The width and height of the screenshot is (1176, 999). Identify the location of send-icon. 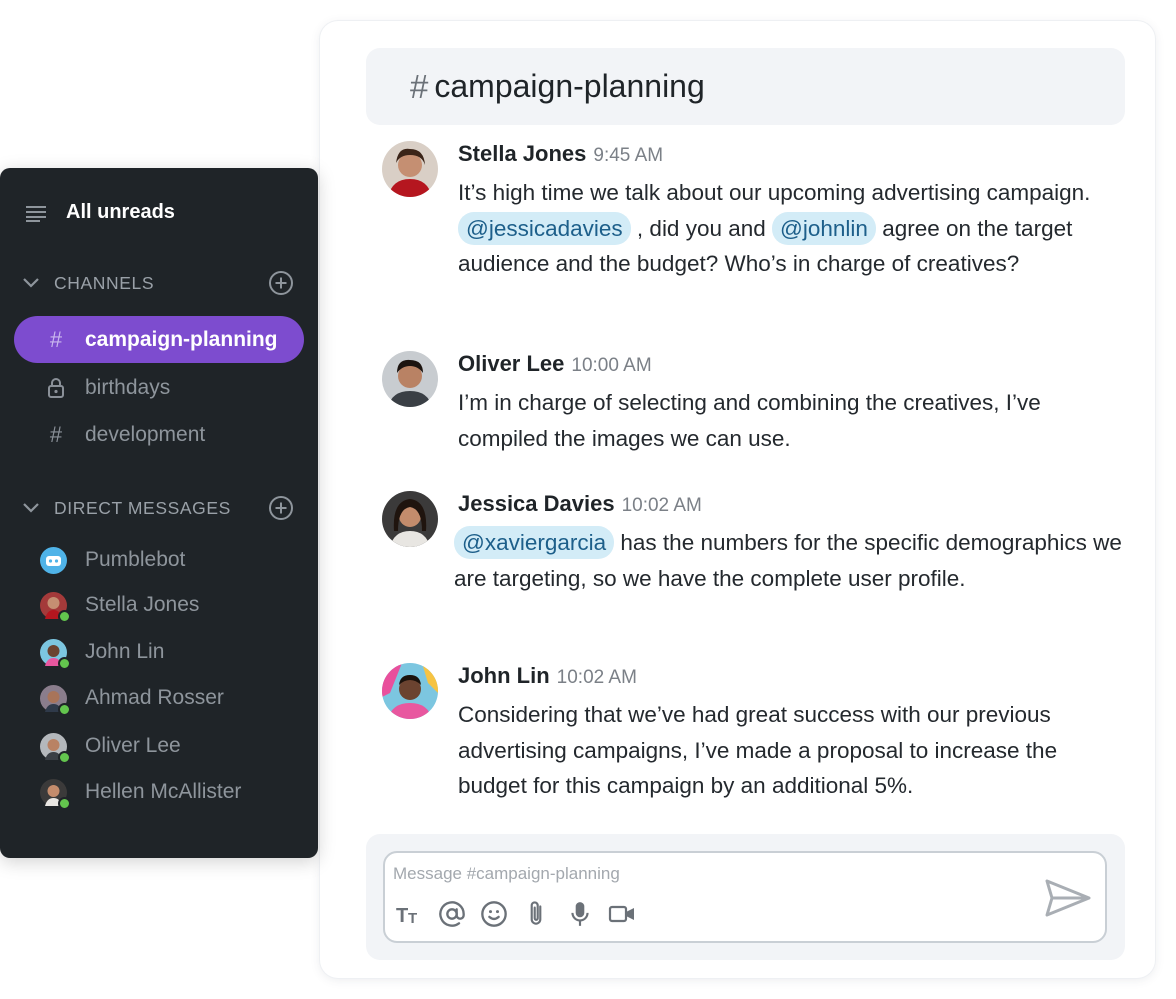
(1068, 898).